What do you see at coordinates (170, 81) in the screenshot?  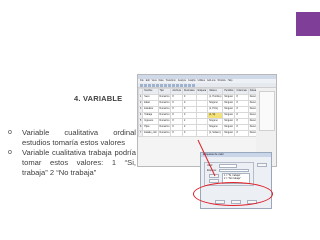 I see `menu-item: Transform` at bounding box center [170, 81].